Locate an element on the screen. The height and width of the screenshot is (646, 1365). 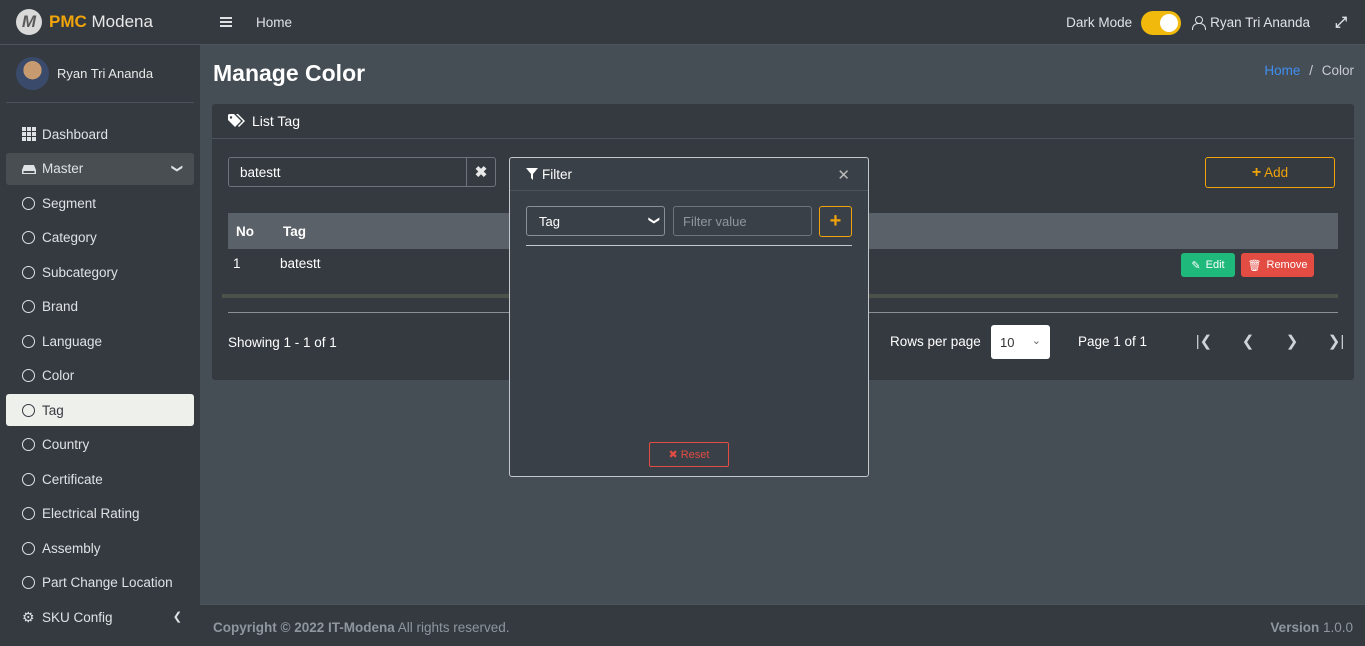
close-icon: ✕ is located at coordinates (843, 175).